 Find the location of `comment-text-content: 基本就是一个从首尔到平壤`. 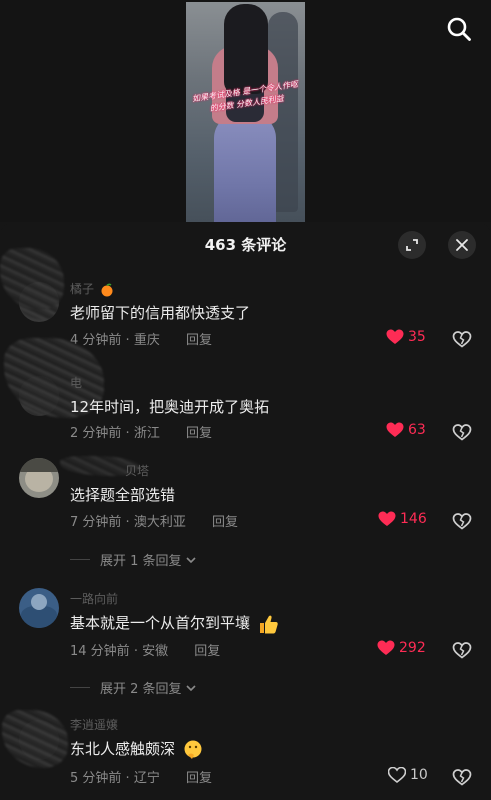

comment-text-content: 基本就是一个从首尔到平壤 is located at coordinates (160, 623).